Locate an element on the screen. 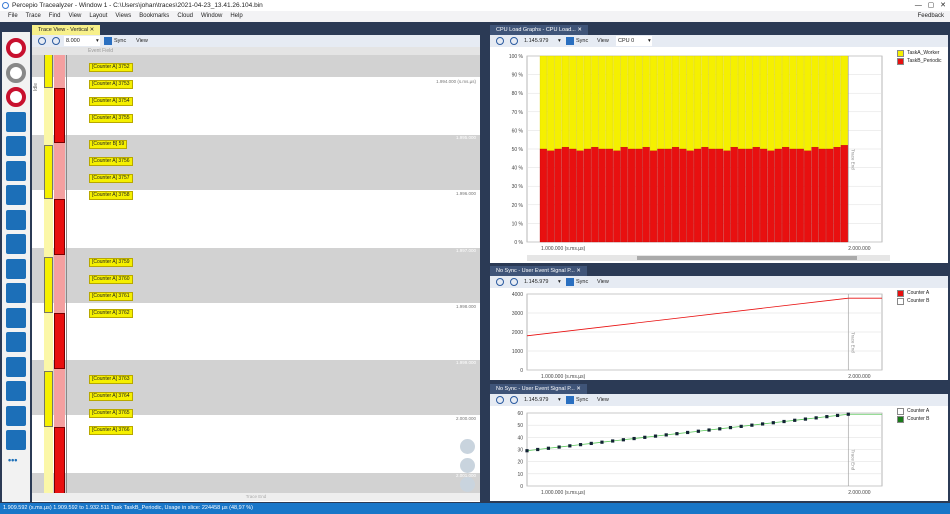 The image size is (950, 514). snapshot-icon is located at coordinates (16, 97).